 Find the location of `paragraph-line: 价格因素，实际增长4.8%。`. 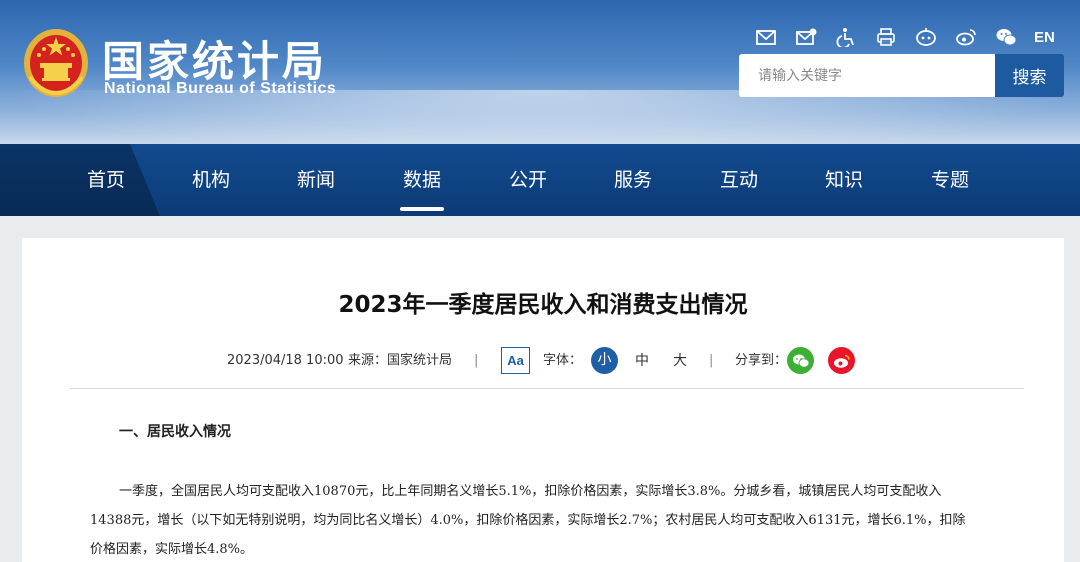

paragraph-line: 价格因素，实际增长4.8%。 is located at coordinates (172, 549).